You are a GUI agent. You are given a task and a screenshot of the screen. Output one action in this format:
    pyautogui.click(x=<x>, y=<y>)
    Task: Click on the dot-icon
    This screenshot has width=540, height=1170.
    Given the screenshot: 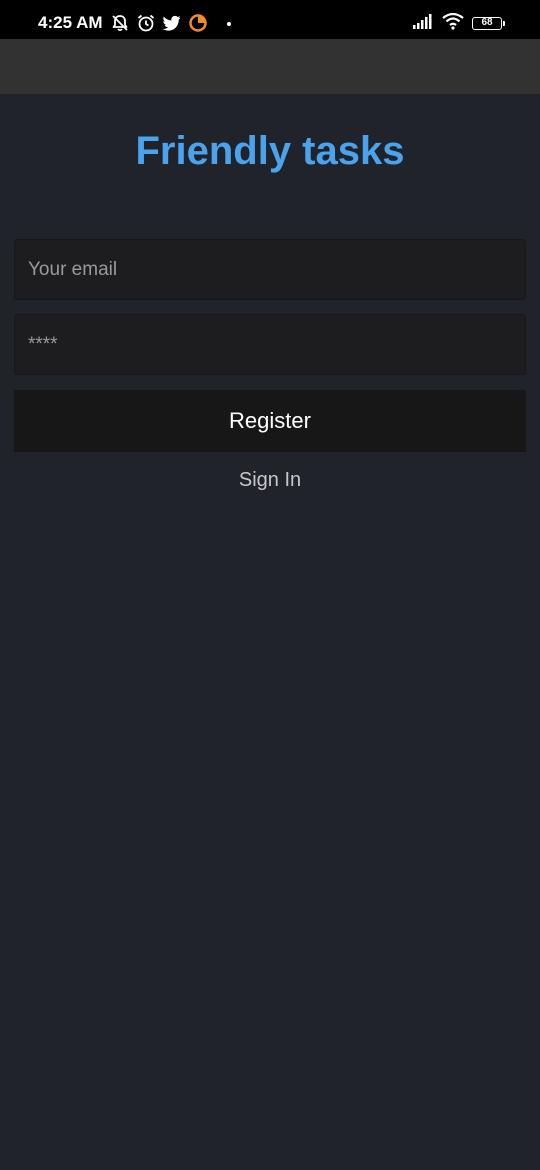 What is the action you would take?
    pyautogui.click(x=229, y=23)
    